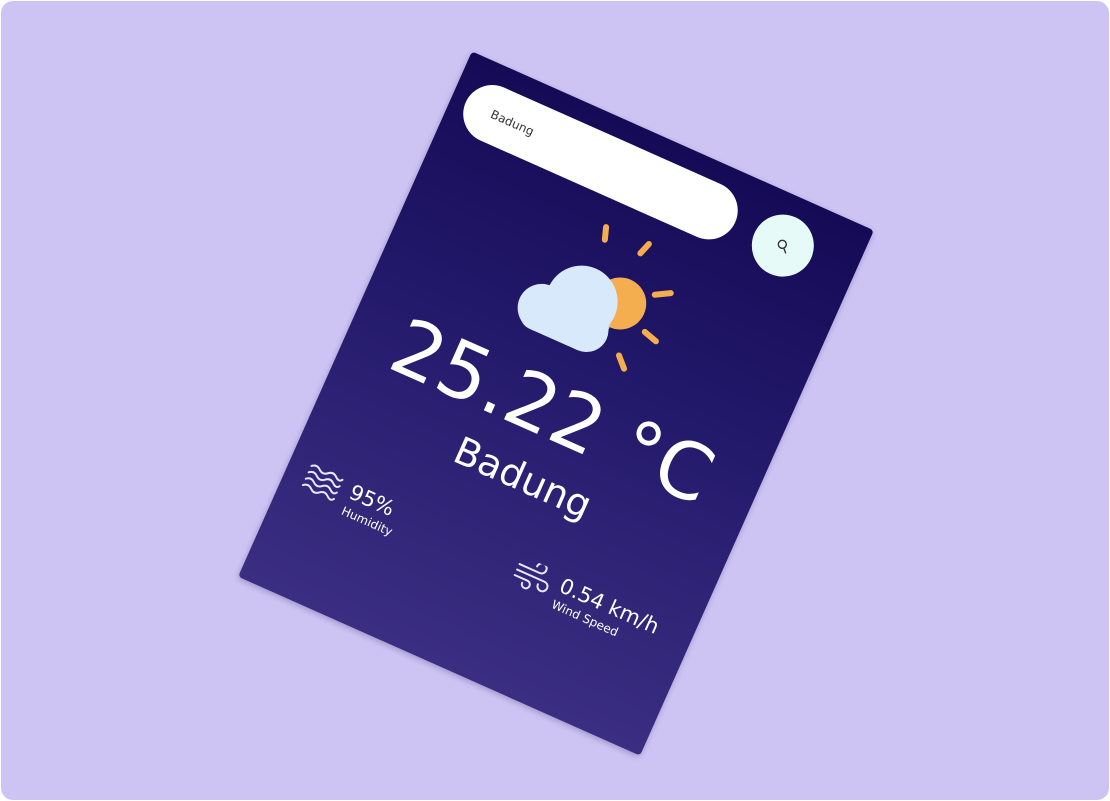 The width and height of the screenshot is (1110, 801). I want to click on humidity-waves-icon, so click(322, 482).